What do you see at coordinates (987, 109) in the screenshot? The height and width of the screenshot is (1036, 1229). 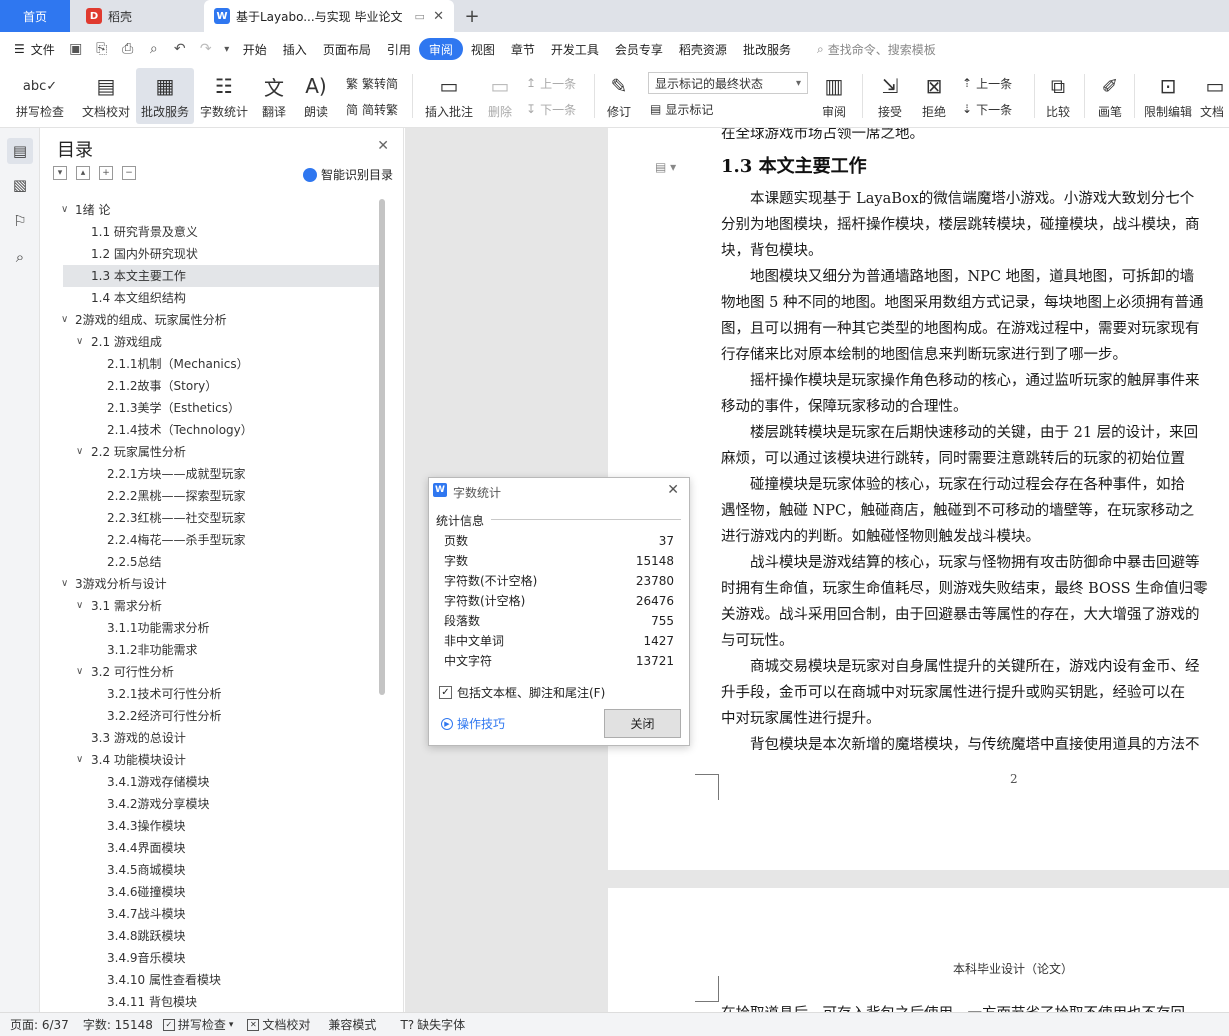 I see `next-change-button: ⇣ 下一条` at bounding box center [987, 109].